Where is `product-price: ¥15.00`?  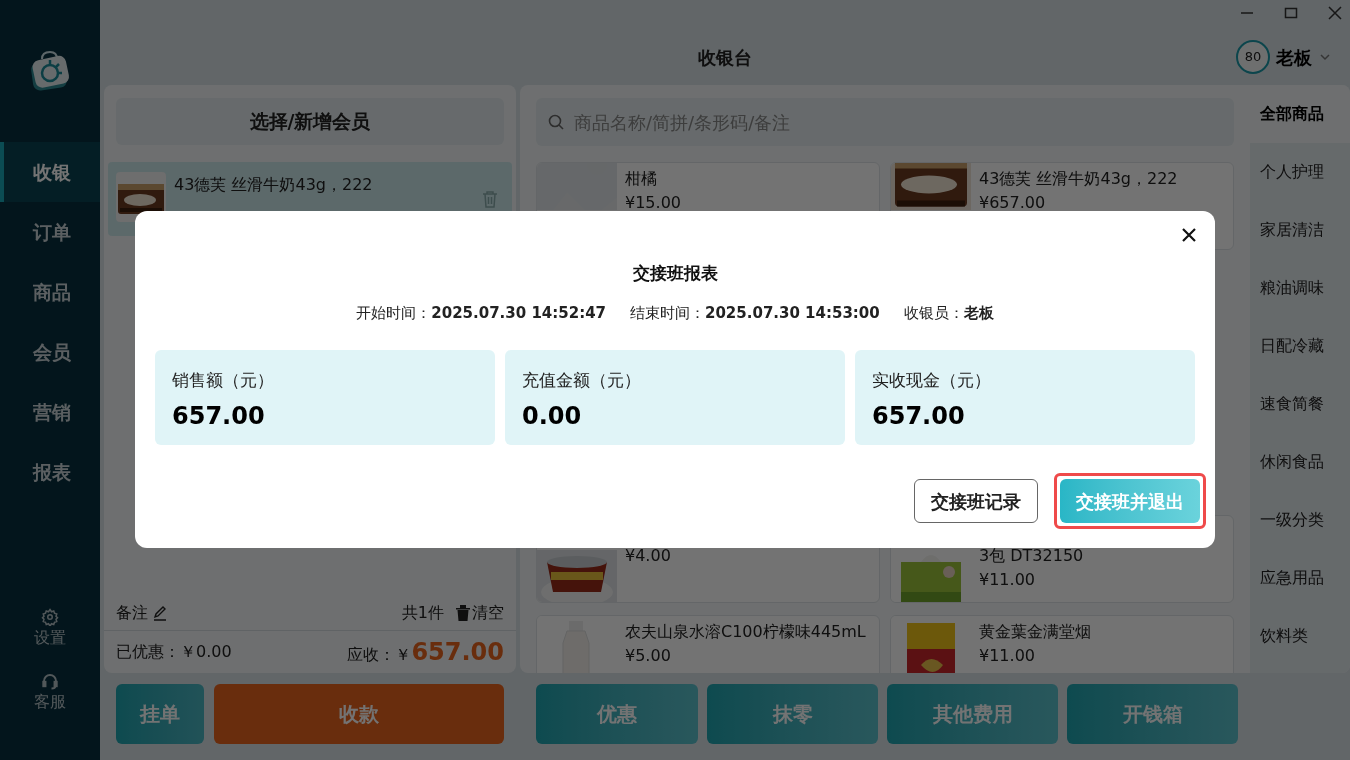
product-price: ¥15.00 is located at coordinates (653, 203).